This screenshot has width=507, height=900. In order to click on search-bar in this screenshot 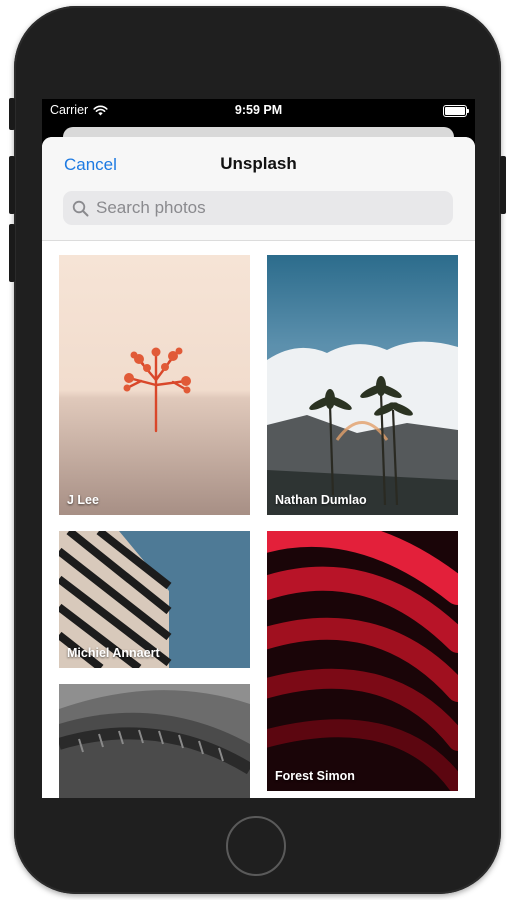, I will do `click(258, 208)`.